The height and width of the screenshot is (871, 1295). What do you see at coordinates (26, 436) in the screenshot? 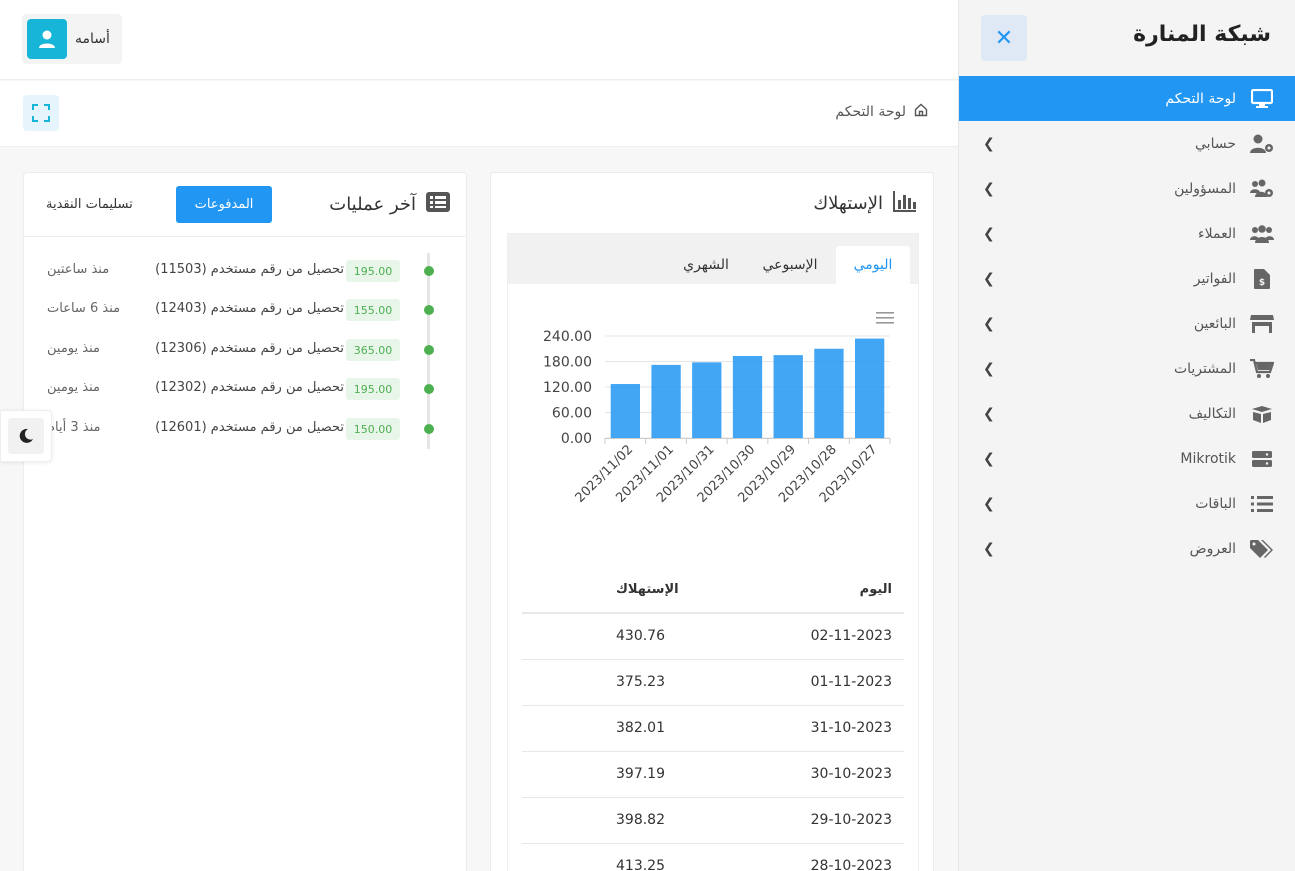
I see `dark-mode-toggle` at bounding box center [26, 436].